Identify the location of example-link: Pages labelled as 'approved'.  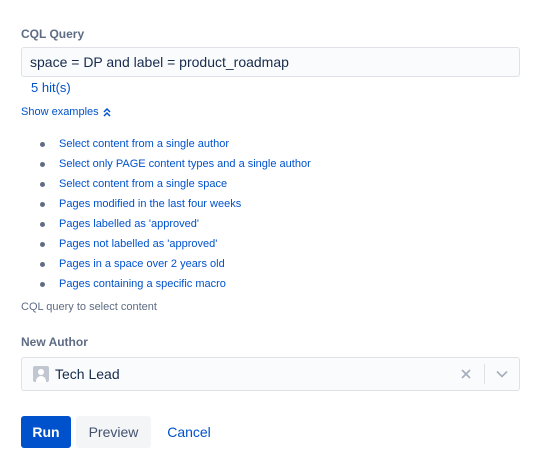
(129, 224).